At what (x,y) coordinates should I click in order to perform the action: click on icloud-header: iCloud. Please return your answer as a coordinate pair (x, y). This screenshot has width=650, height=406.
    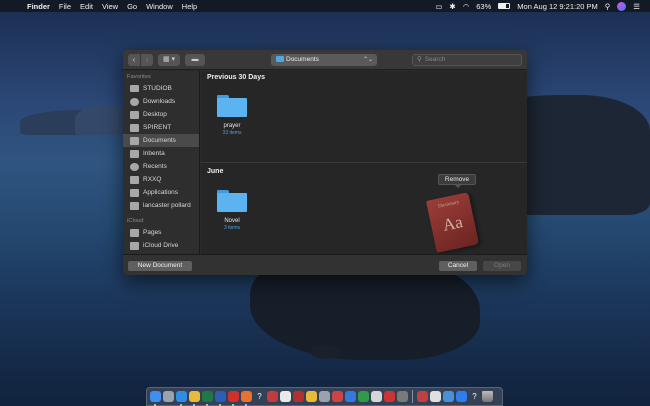
    Looking at the image, I should click on (135, 221).